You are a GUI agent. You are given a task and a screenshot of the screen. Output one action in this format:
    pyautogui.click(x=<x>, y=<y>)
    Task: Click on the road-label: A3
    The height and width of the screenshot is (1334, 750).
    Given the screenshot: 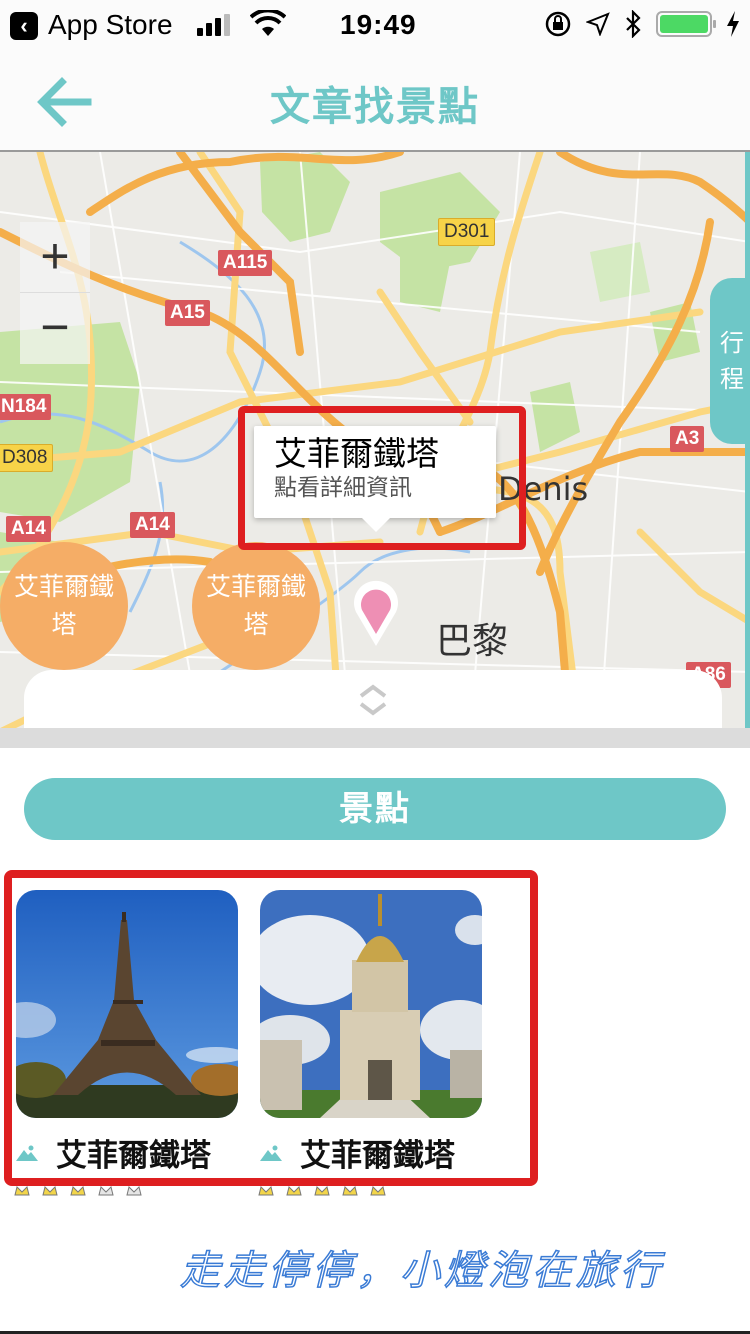 What is the action you would take?
    pyautogui.click(x=687, y=439)
    